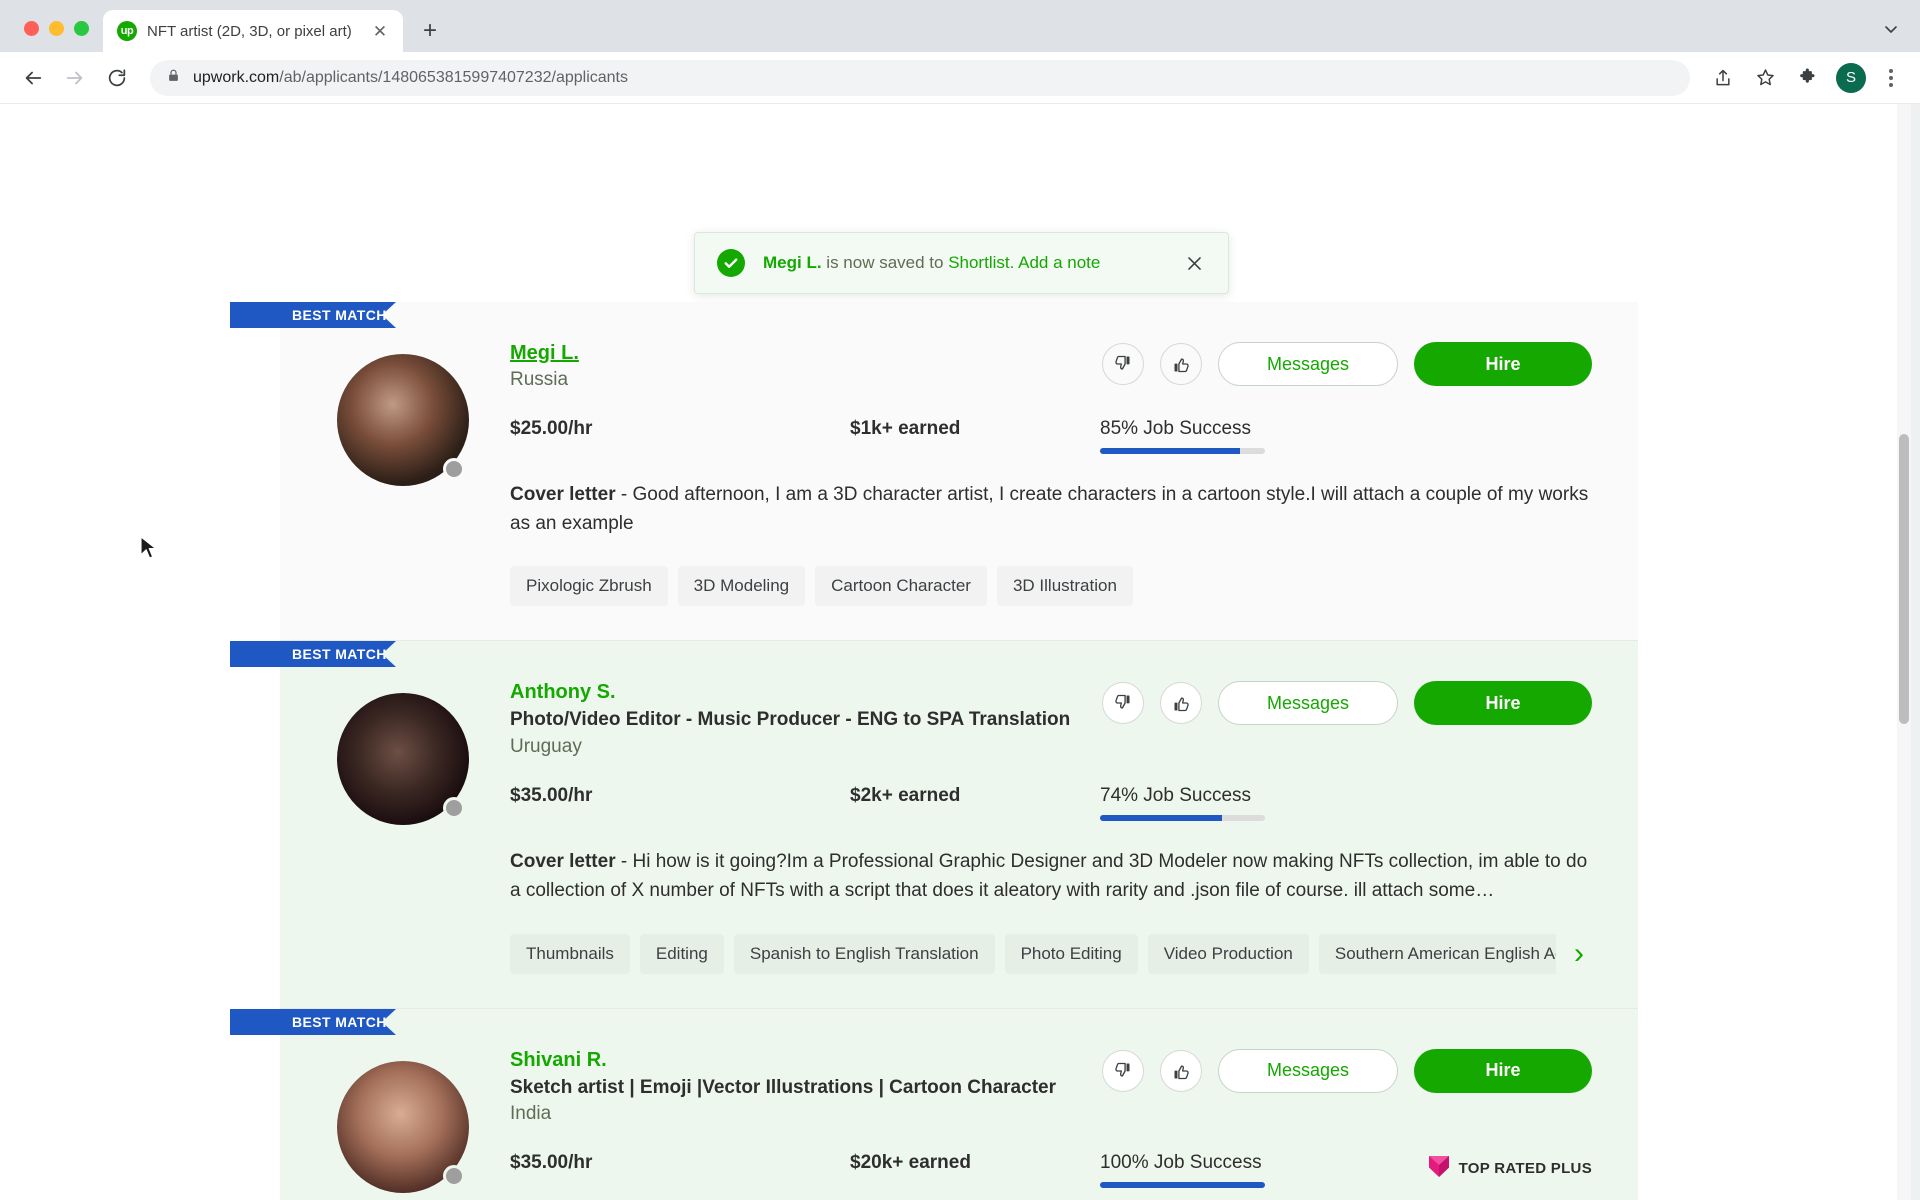 This screenshot has height=1200, width=1920. I want to click on top-rated-plus-shield-icon, so click(1439, 1168).